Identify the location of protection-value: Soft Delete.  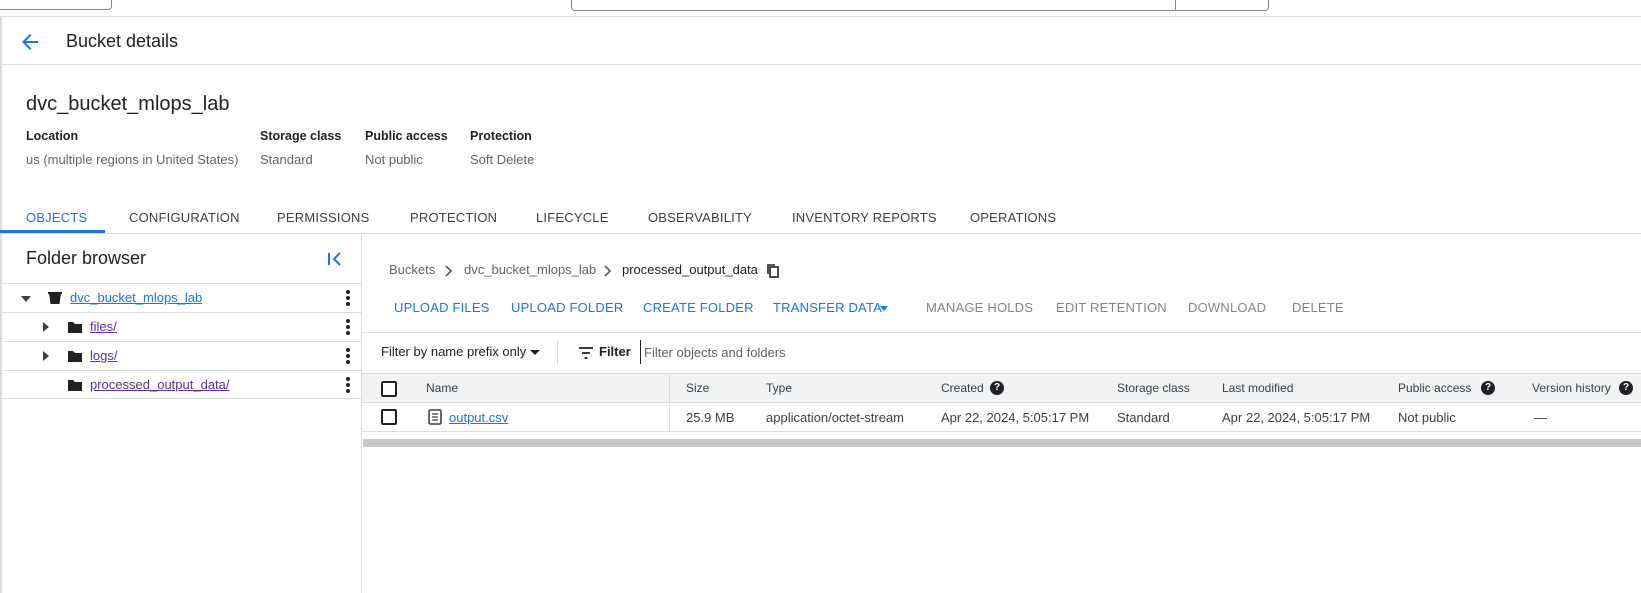
(502, 159).